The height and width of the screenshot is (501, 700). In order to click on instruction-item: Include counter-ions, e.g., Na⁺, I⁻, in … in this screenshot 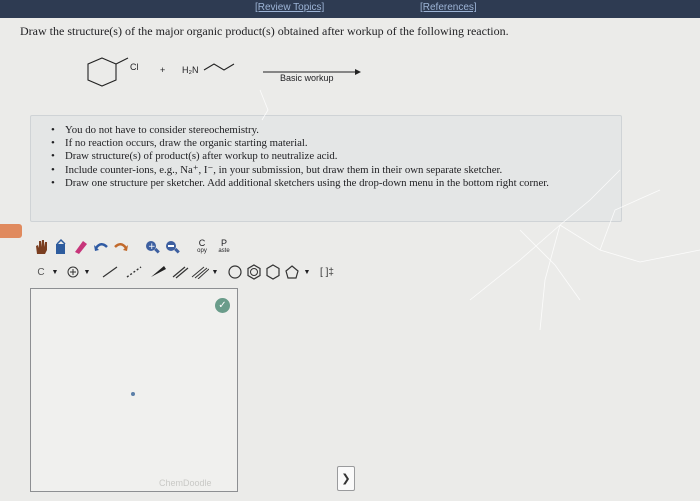, I will do `click(326, 170)`.